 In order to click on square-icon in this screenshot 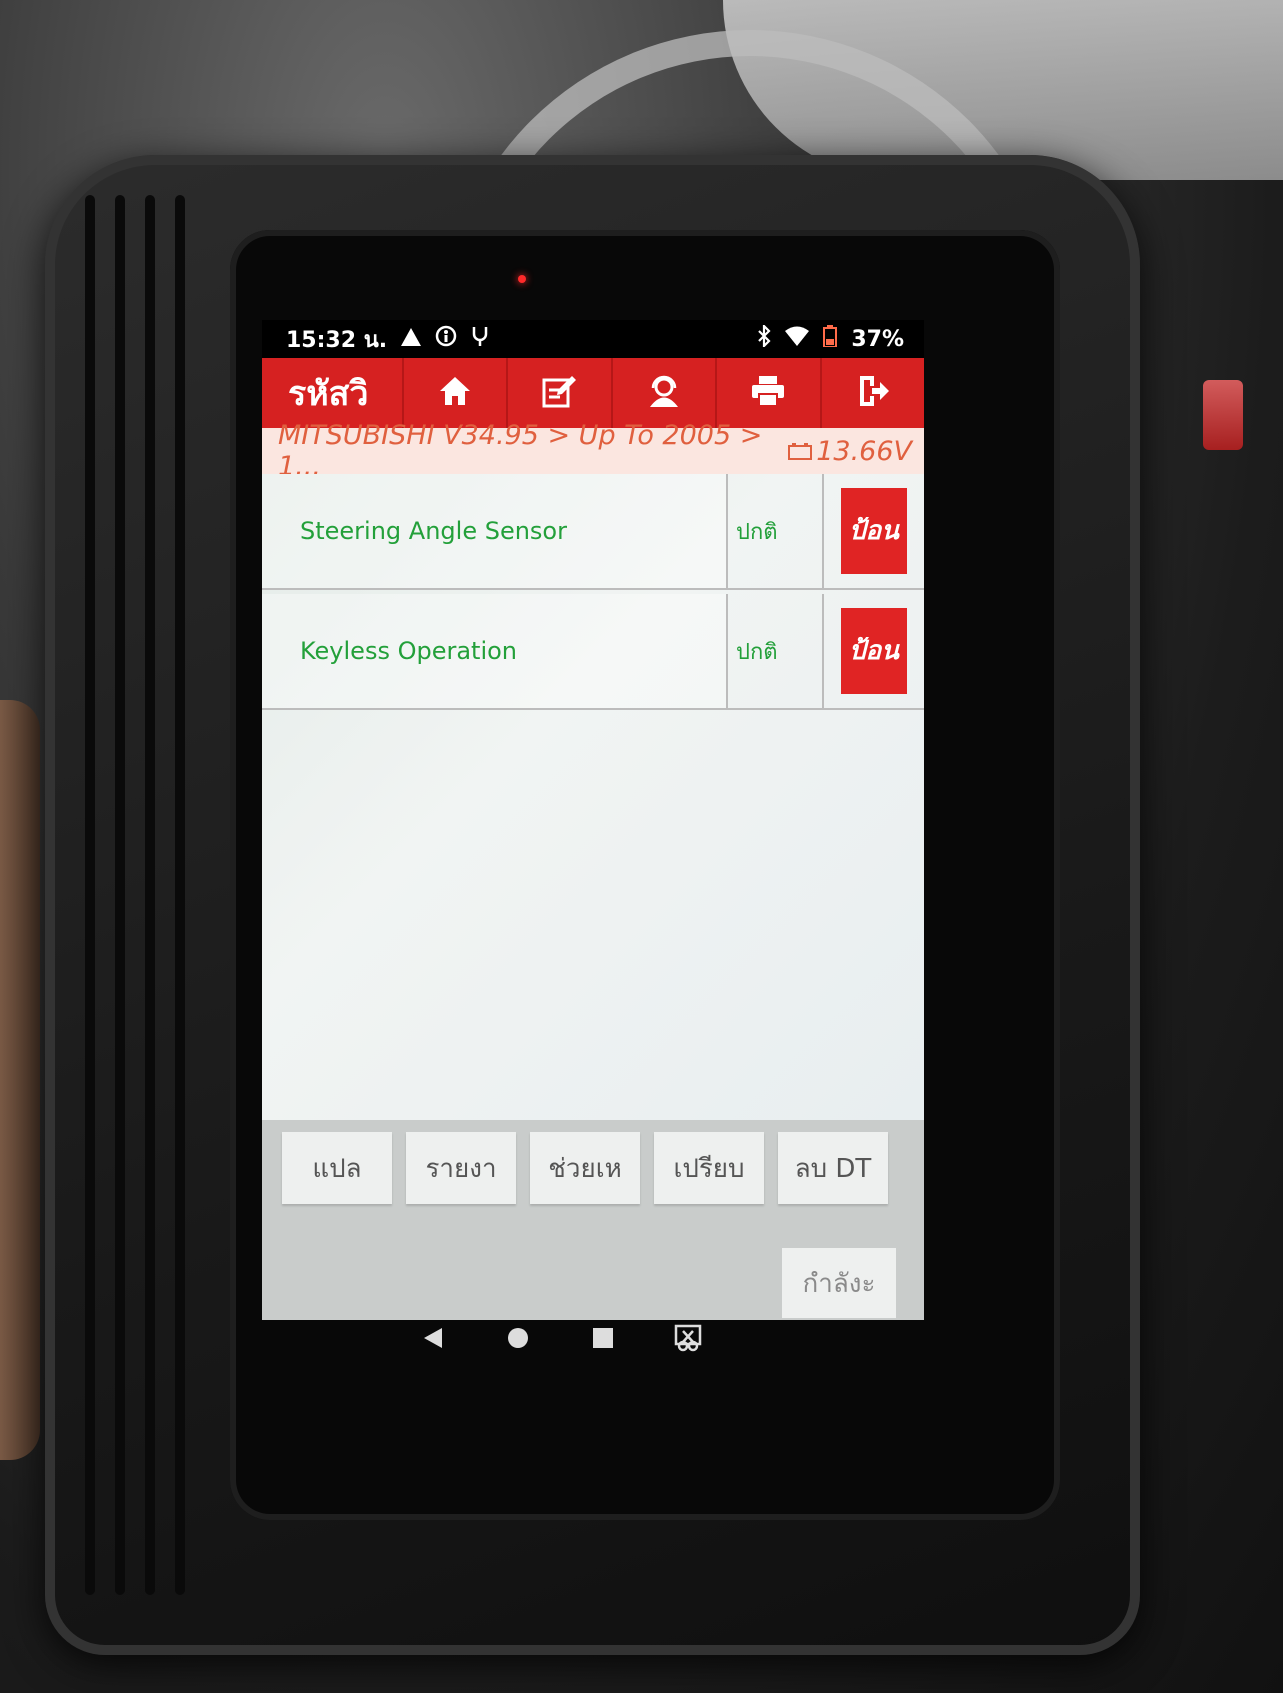, I will do `click(603, 1340)`.